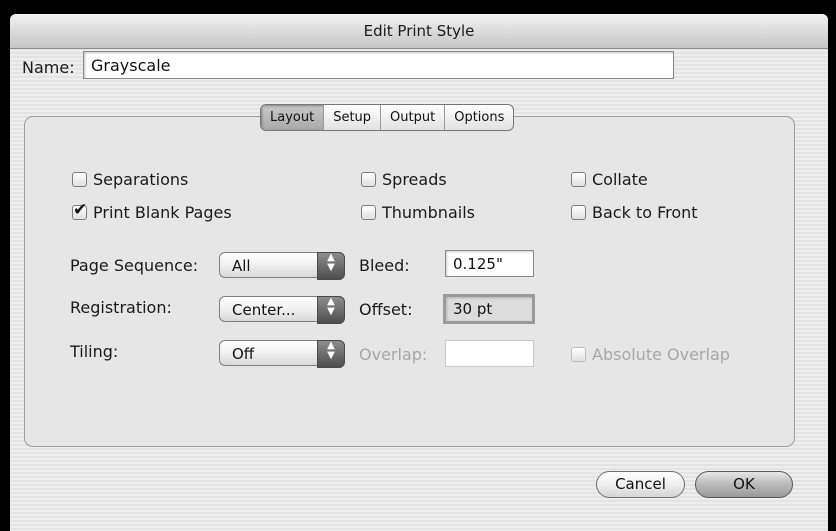  Describe the element at coordinates (645, 212) in the screenshot. I see `back-to-front-label: Back to Front` at that location.